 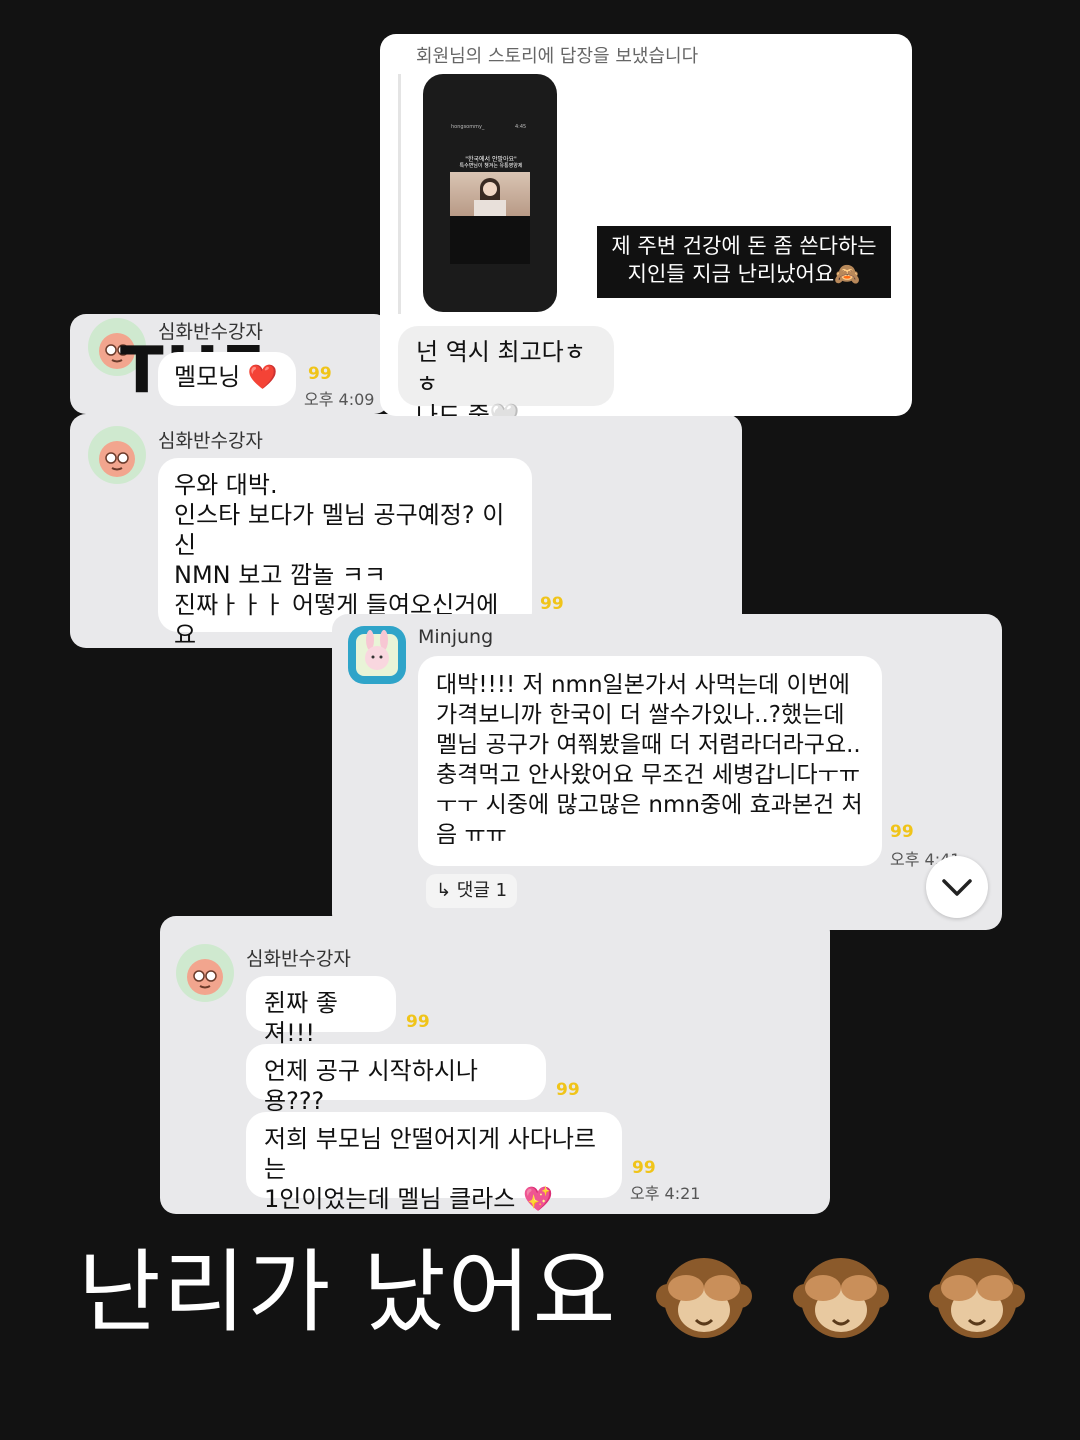 I want to click on phone-subhead: 특수면님이 챙겨는 유통영양제, so click(x=491, y=166).